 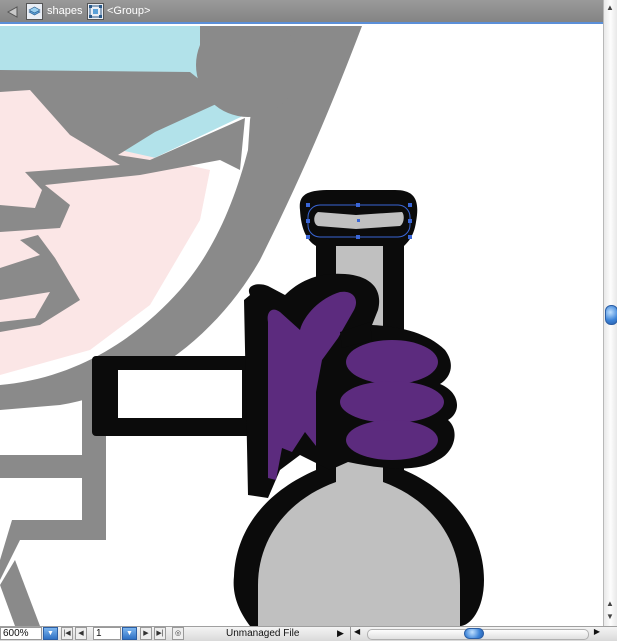 I want to click on breadcrumb-bar: shapes <Group>, so click(x=308, y=12).